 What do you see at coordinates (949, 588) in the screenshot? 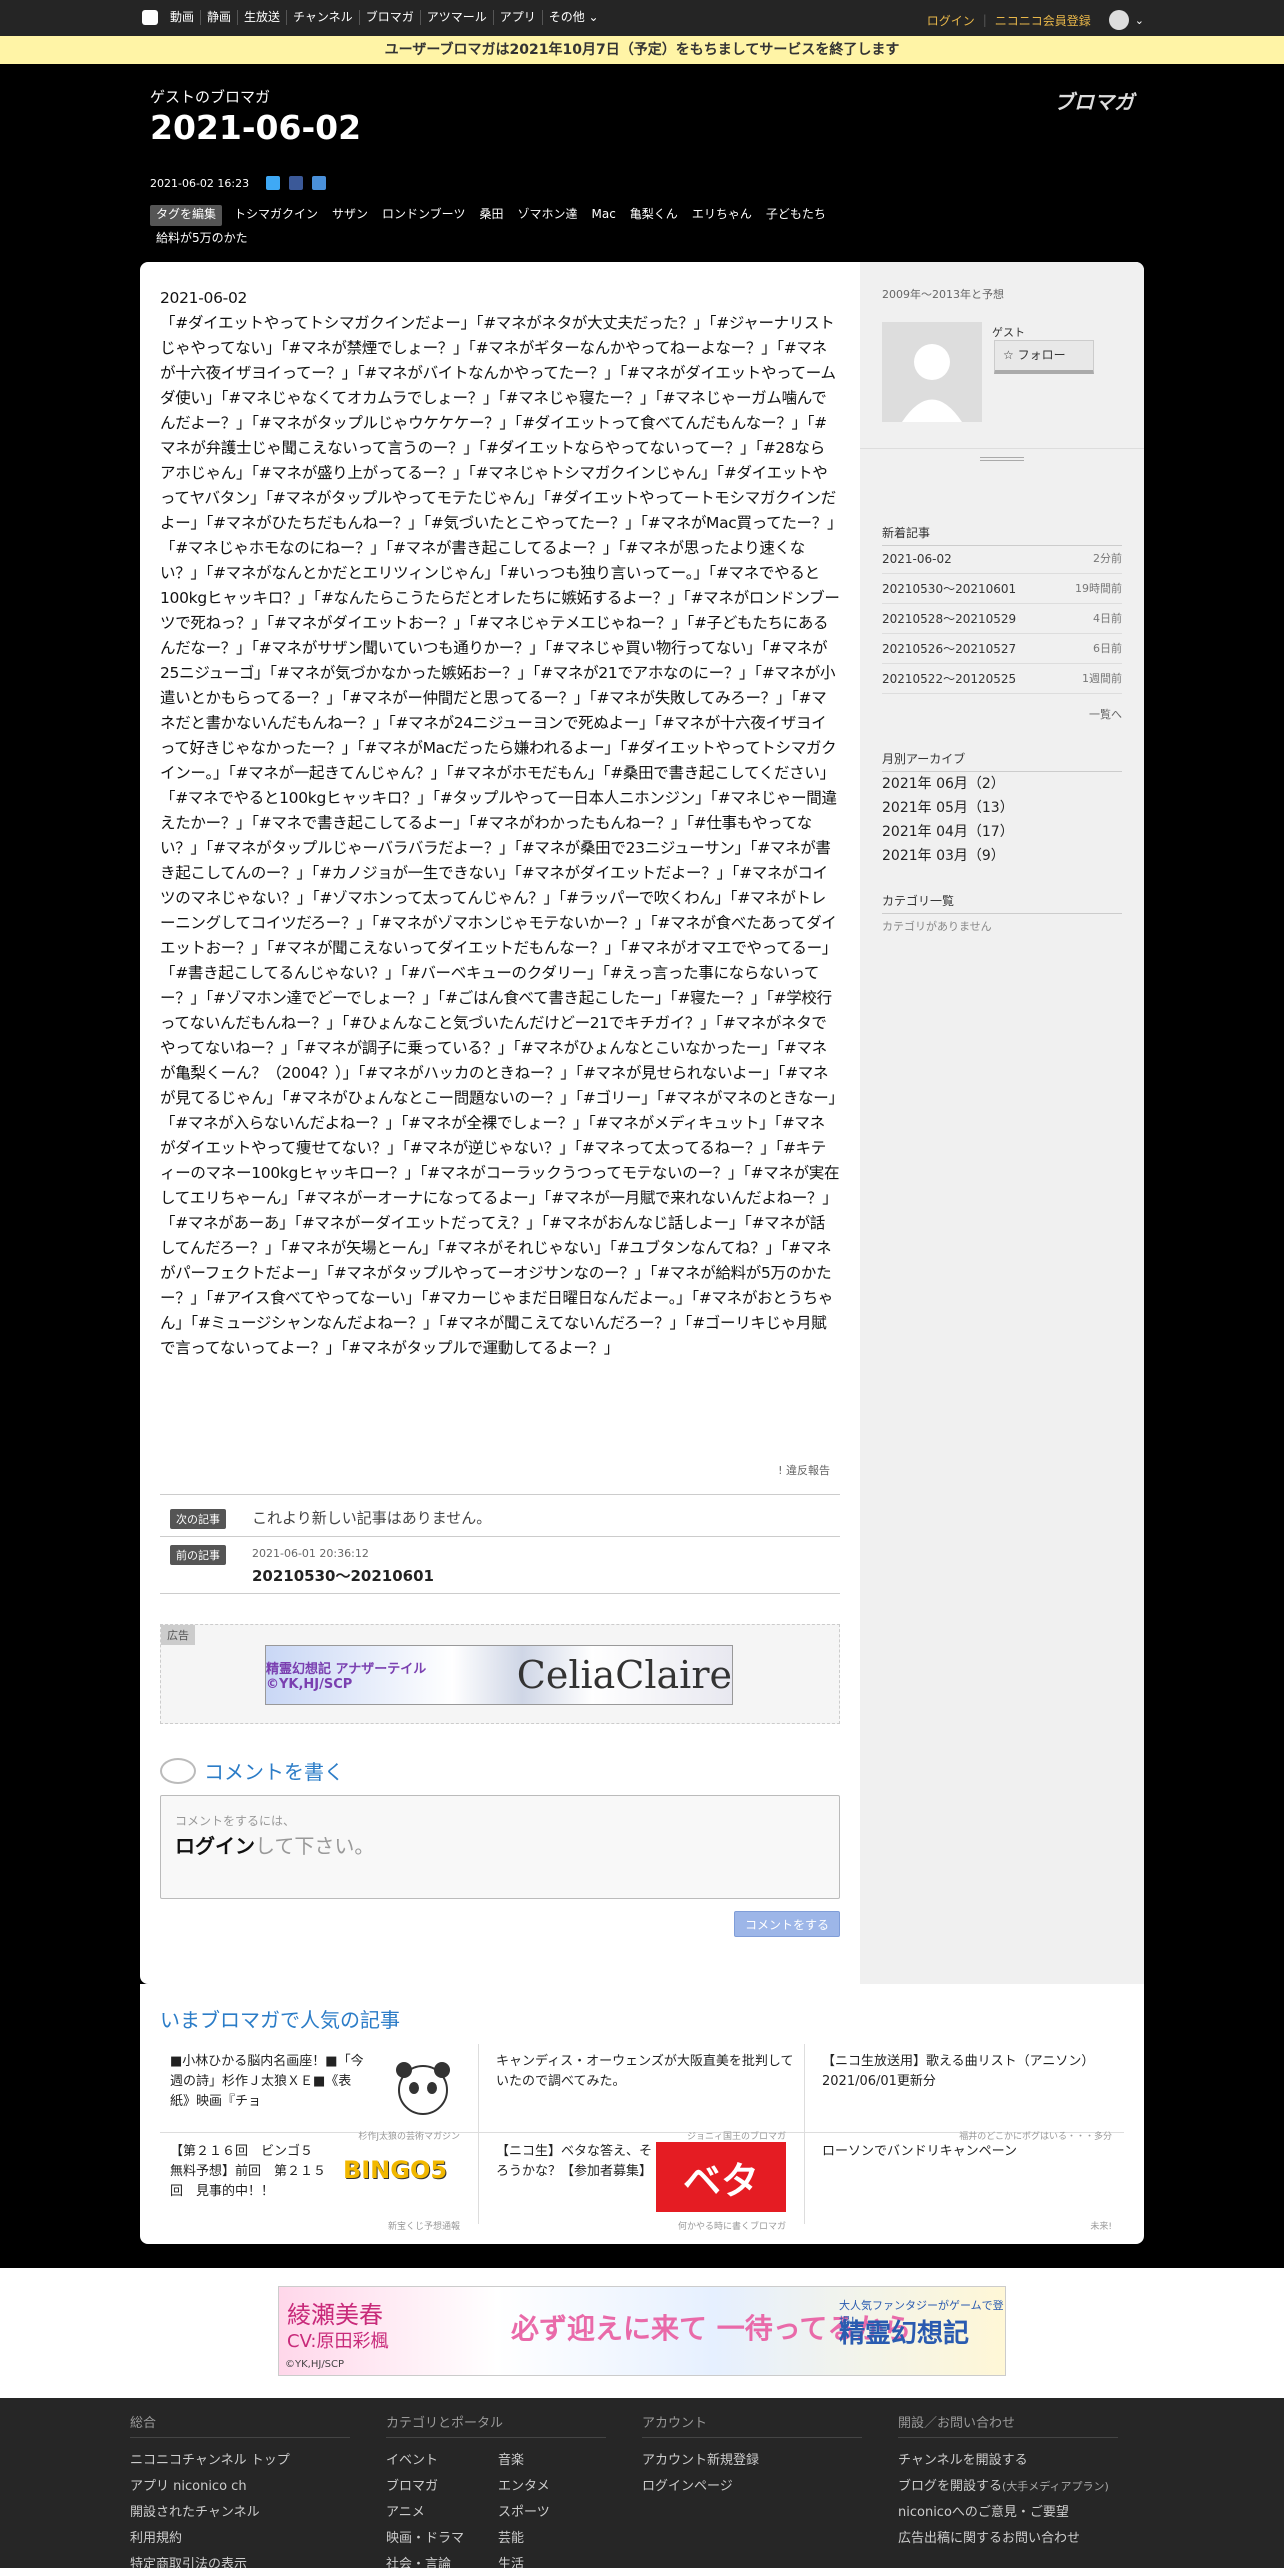
I see `recent-title: 20210530～20210601` at bounding box center [949, 588].